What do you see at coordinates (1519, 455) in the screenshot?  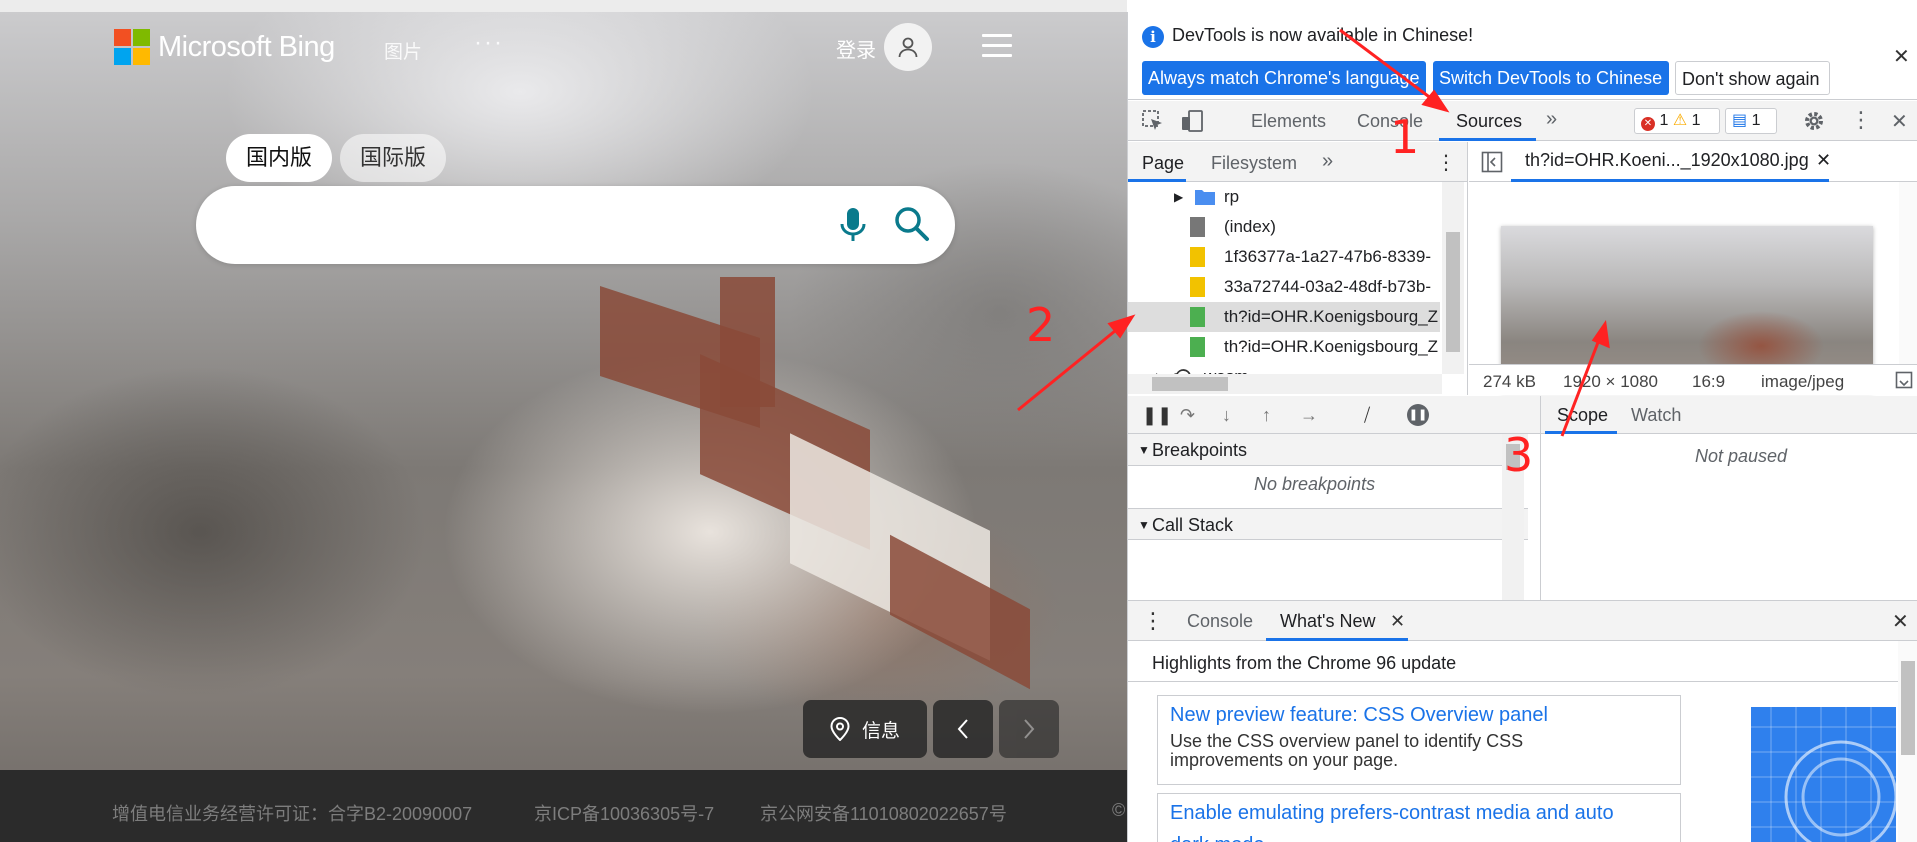 I see `annotation-label-3: 3` at bounding box center [1519, 455].